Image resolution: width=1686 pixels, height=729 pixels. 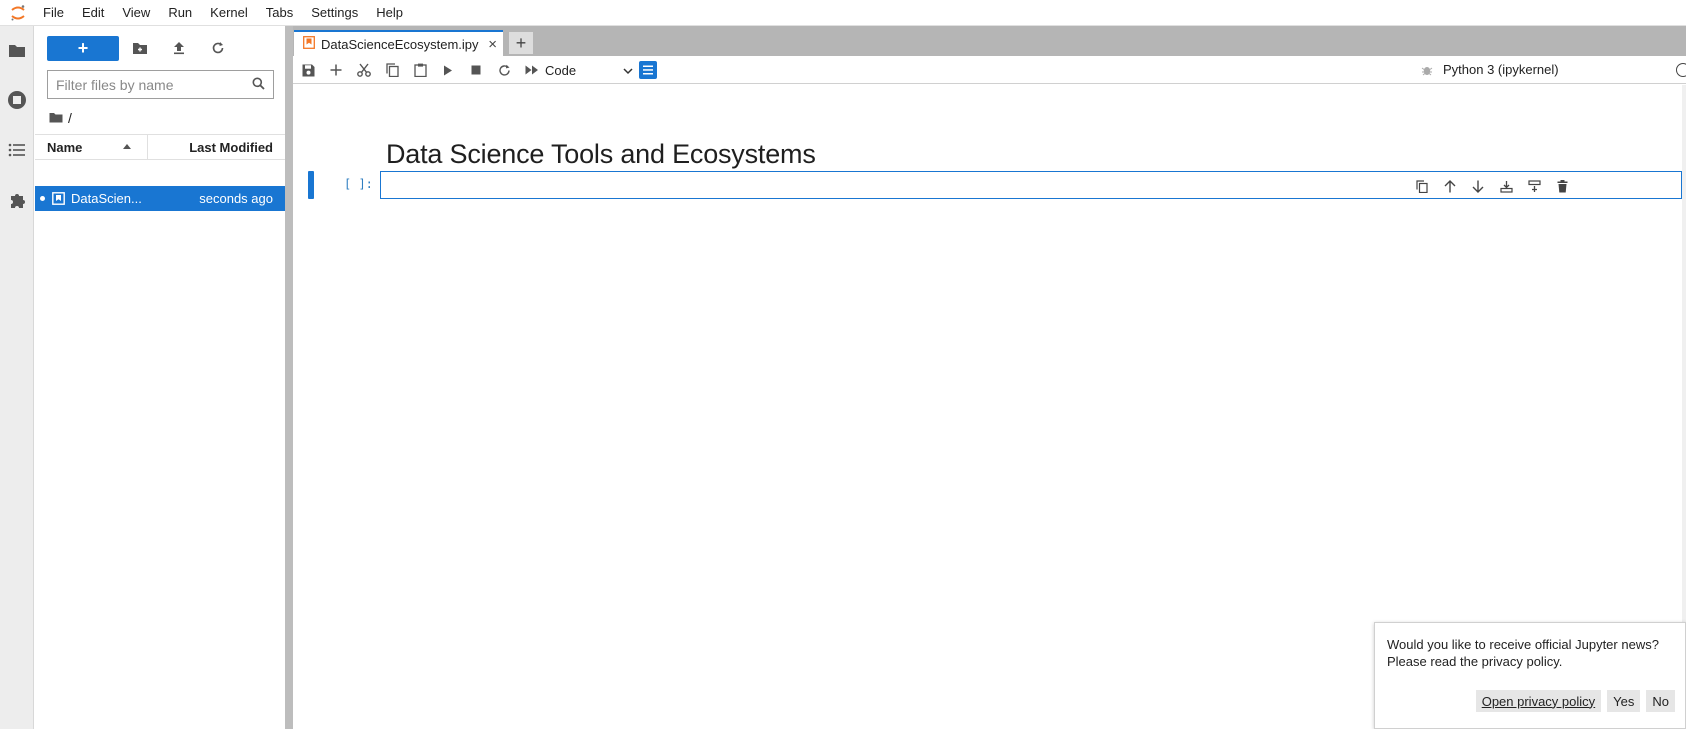 I want to click on filter-files-field, so click(x=160, y=84).